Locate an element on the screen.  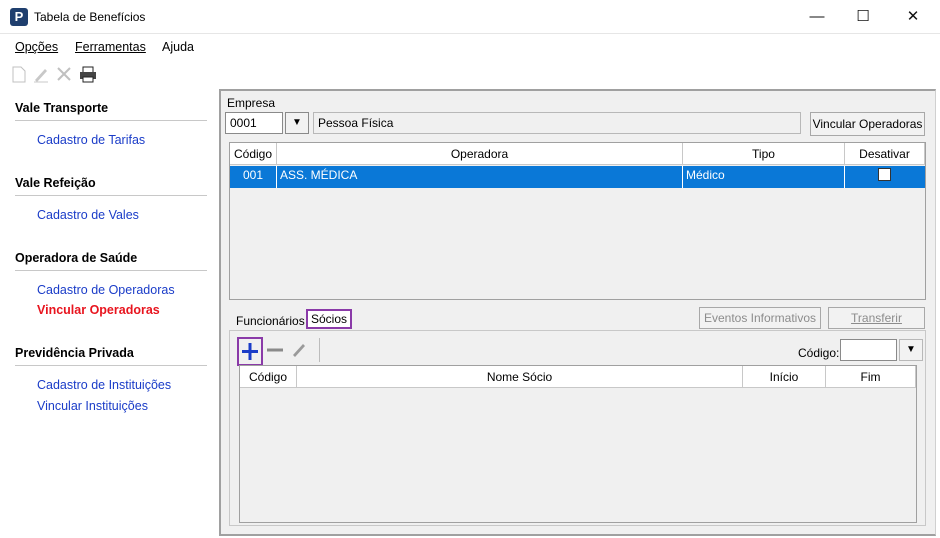
tab-funcionarios: Funcionários is located at coordinates (270, 321).